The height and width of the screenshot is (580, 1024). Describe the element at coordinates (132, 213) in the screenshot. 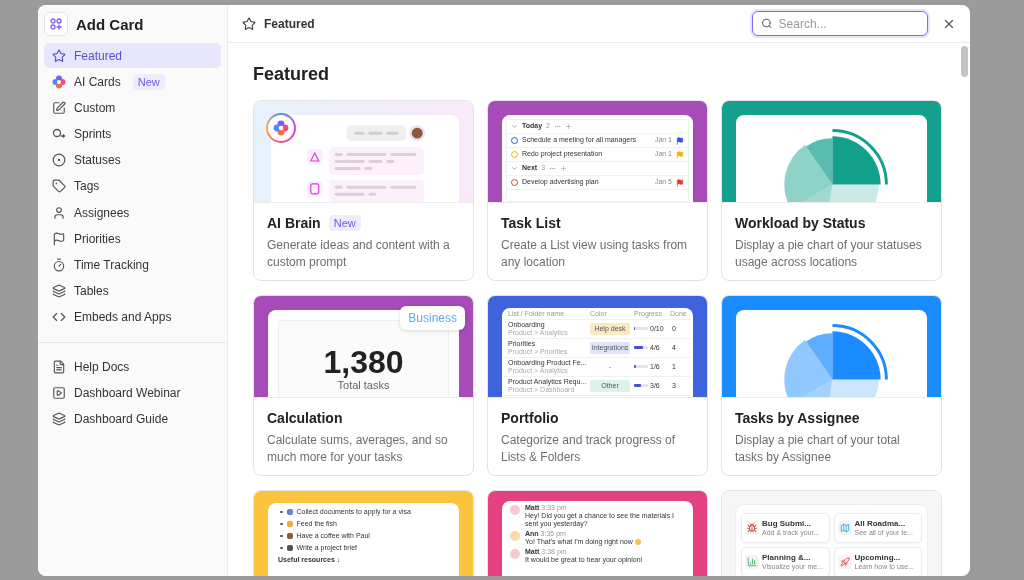

I see `sidebar-item: Assignees` at that location.